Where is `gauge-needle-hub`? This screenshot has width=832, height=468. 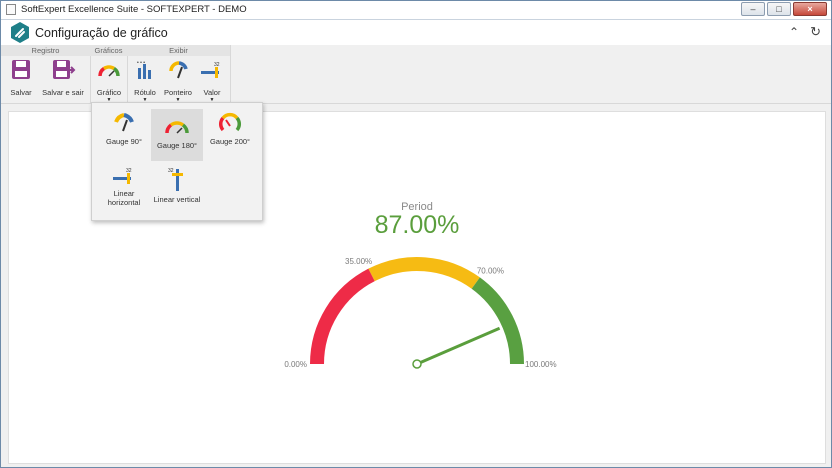
gauge-needle-hub is located at coordinates (417, 364).